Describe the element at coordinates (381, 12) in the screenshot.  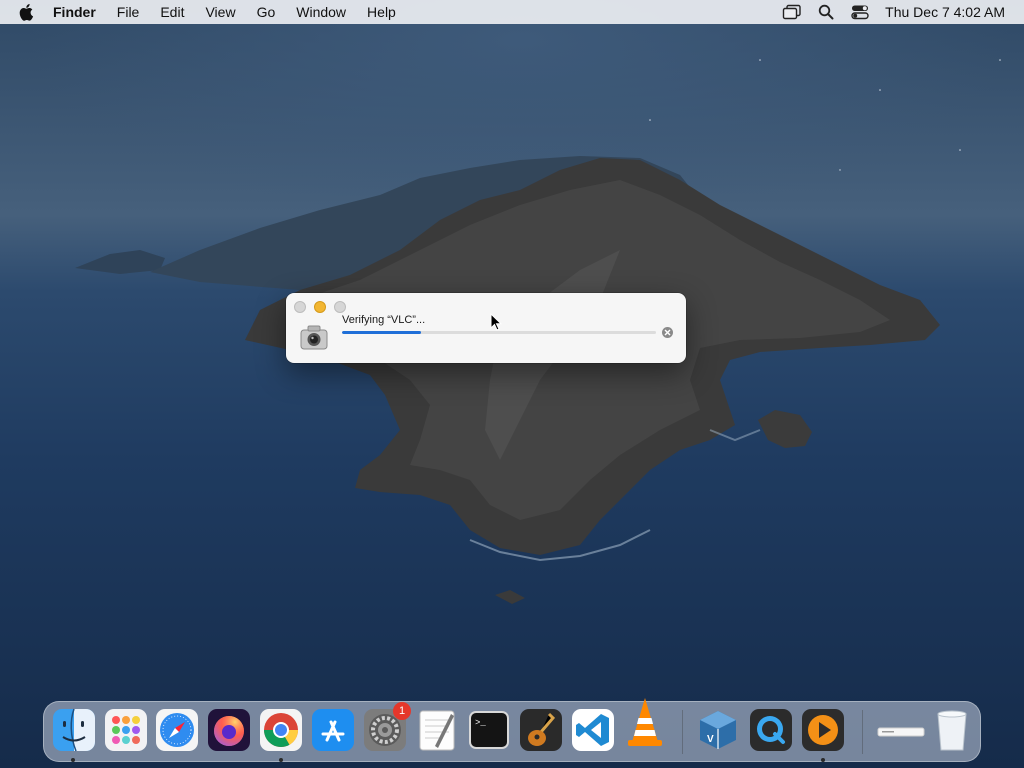
I see `menu-help: Help` at that location.